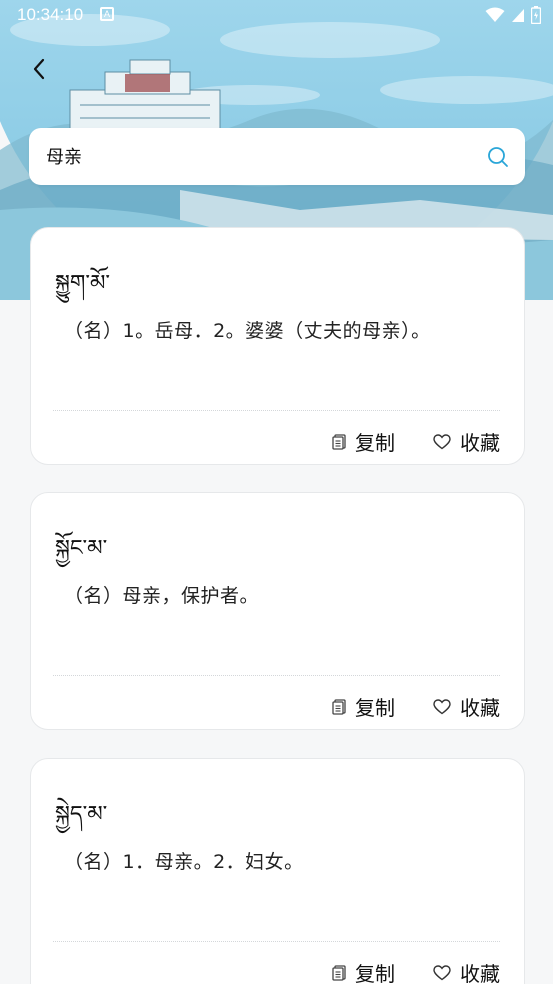  I want to click on chinese-definition: （名）1．母亲。2．妇女。, so click(184, 862).